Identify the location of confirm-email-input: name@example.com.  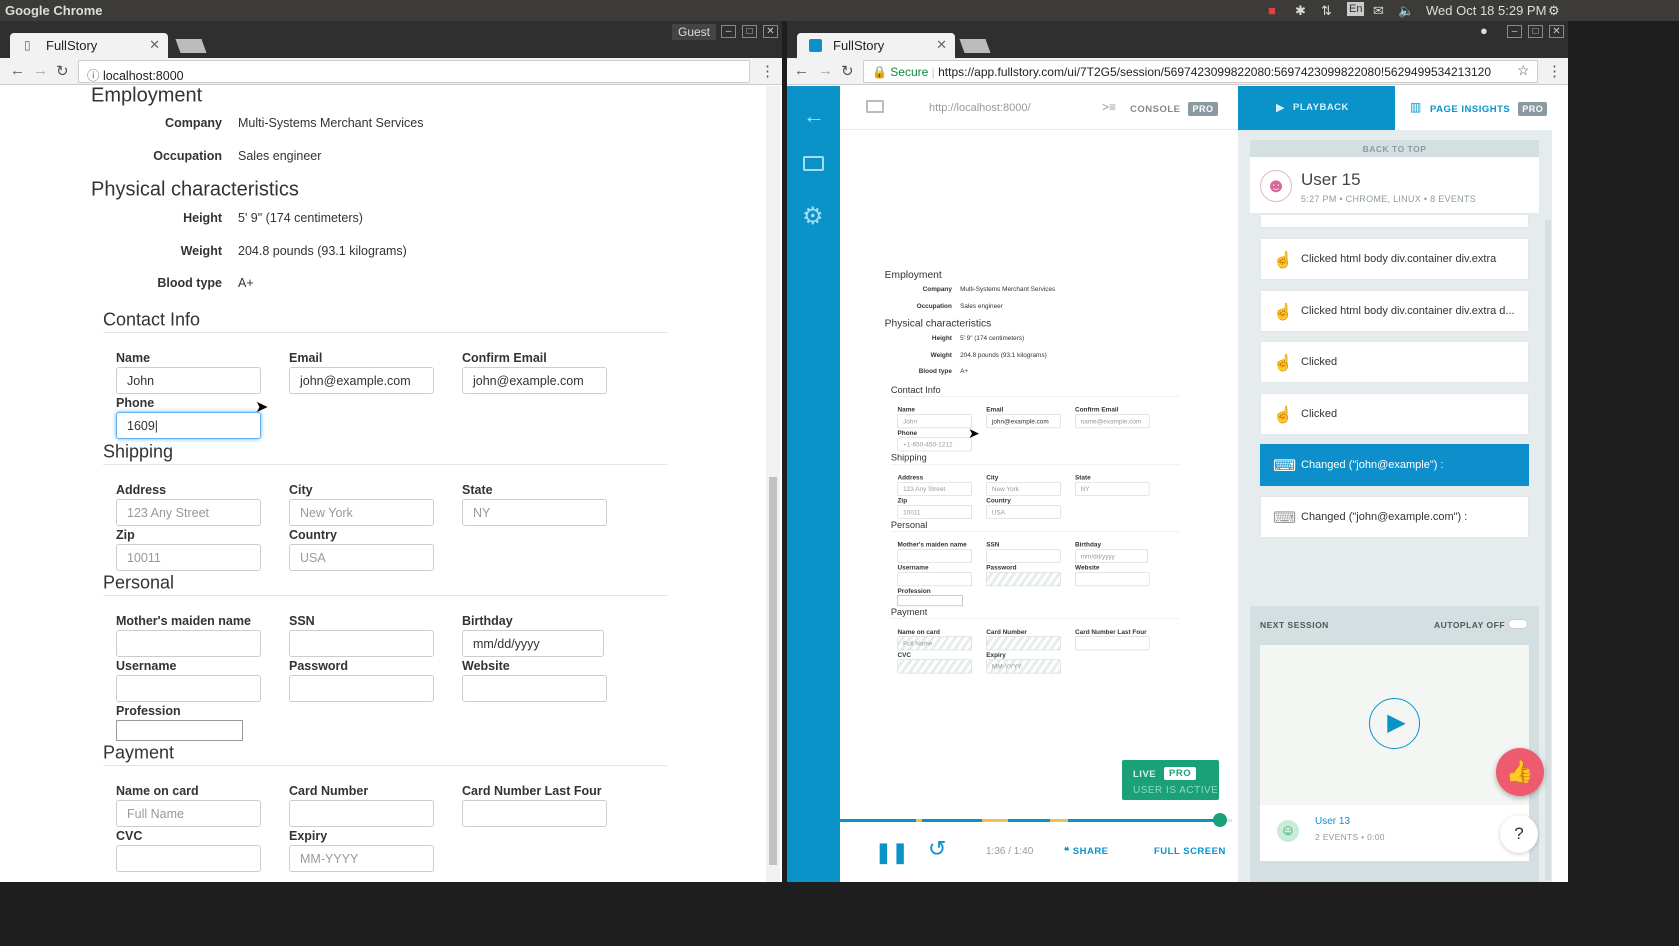
(1112, 421).